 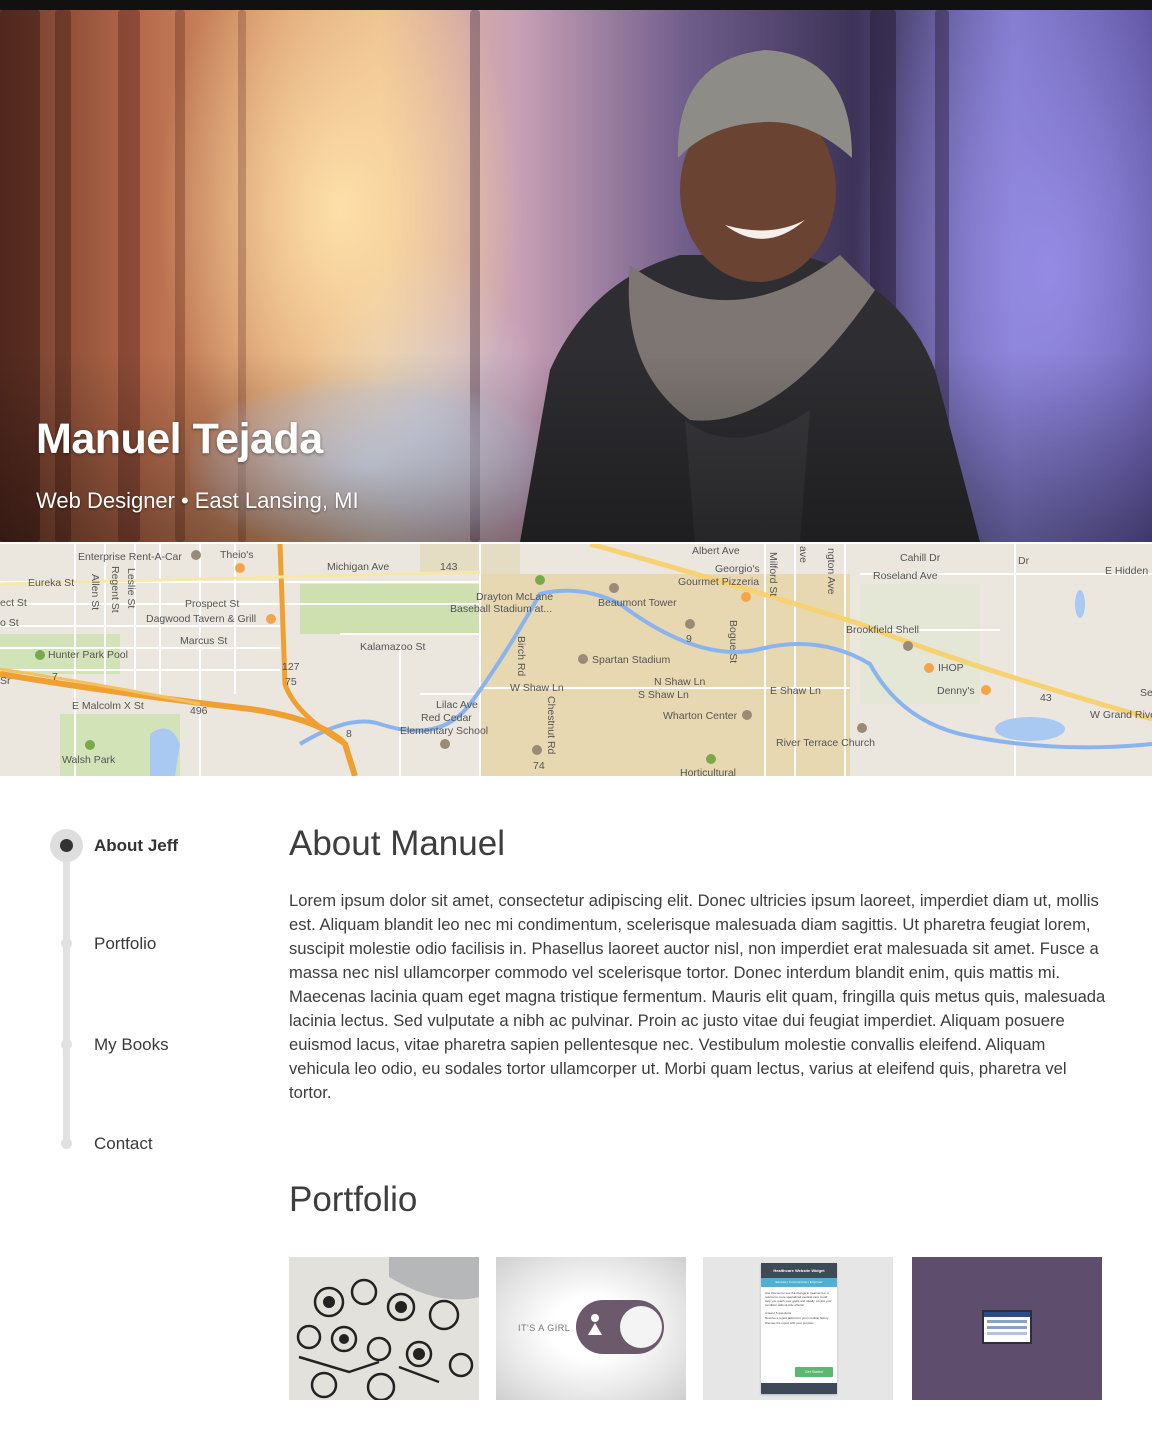 I want to click on nav-item-portfolio: Portfolio, so click(x=120, y=944).